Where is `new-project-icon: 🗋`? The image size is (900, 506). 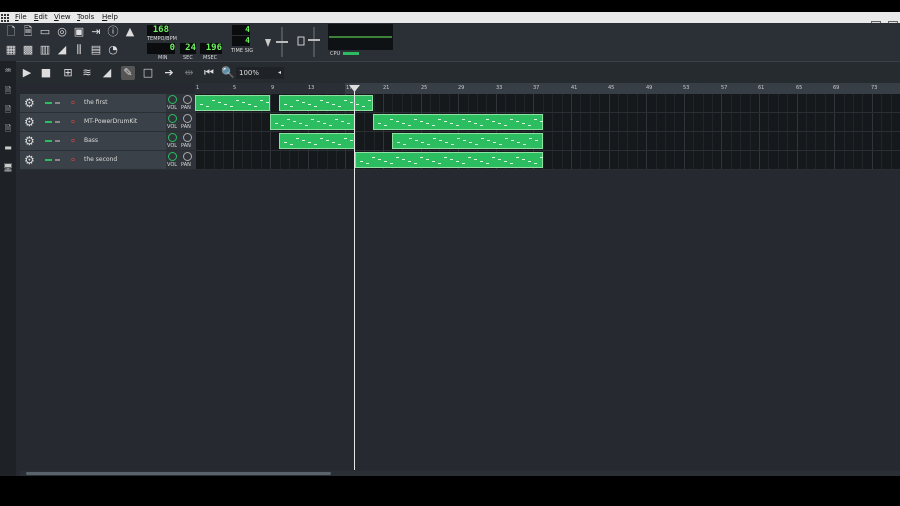
new-project-icon: 🗋 is located at coordinates (11, 32).